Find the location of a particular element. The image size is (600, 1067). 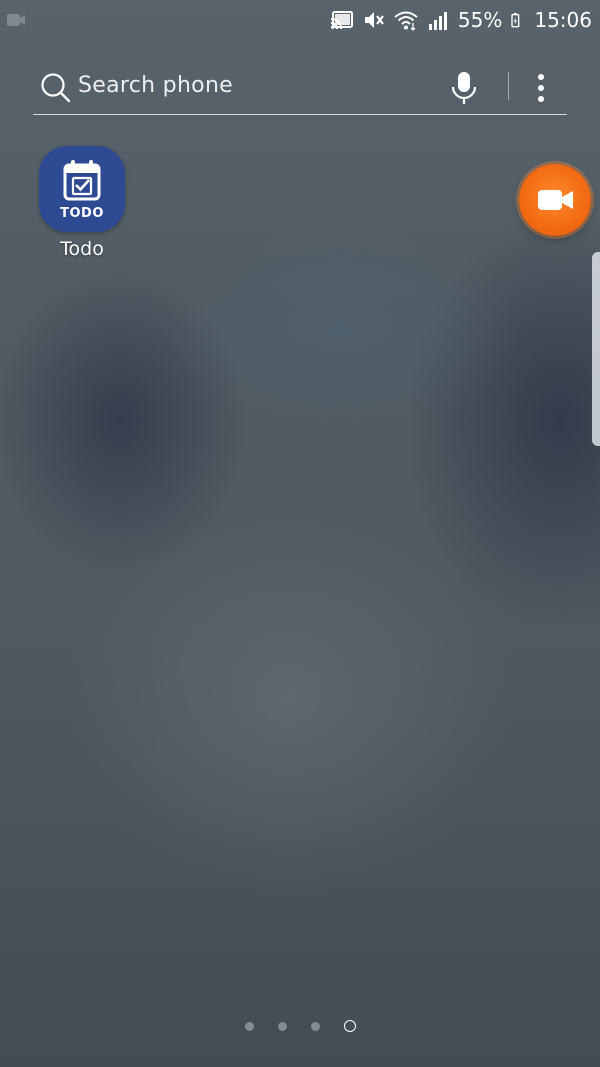

calendar-check-icon is located at coordinates (82, 180).